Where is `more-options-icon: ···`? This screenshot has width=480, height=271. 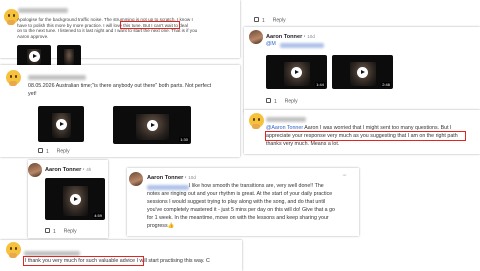
more-options-icon: ··· is located at coordinates (344, 175).